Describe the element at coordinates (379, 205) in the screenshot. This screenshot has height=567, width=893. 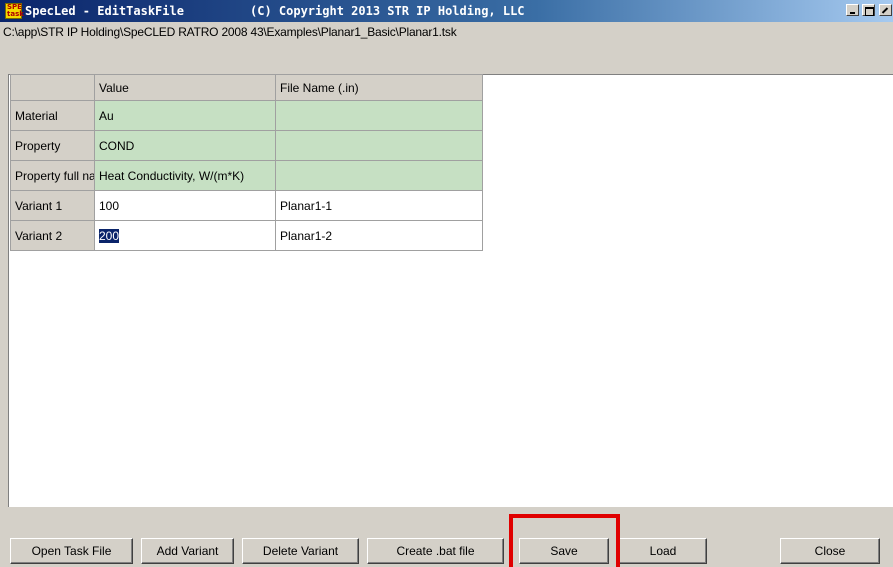
I see `cell-file: Planar1-1` at that location.